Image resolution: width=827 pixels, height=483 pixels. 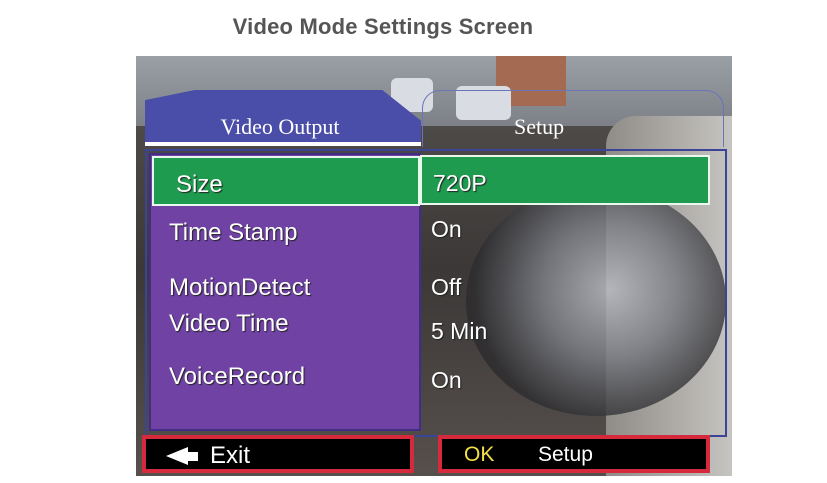 I want to click on ok-action-label: Setup, so click(x=565, y=454).